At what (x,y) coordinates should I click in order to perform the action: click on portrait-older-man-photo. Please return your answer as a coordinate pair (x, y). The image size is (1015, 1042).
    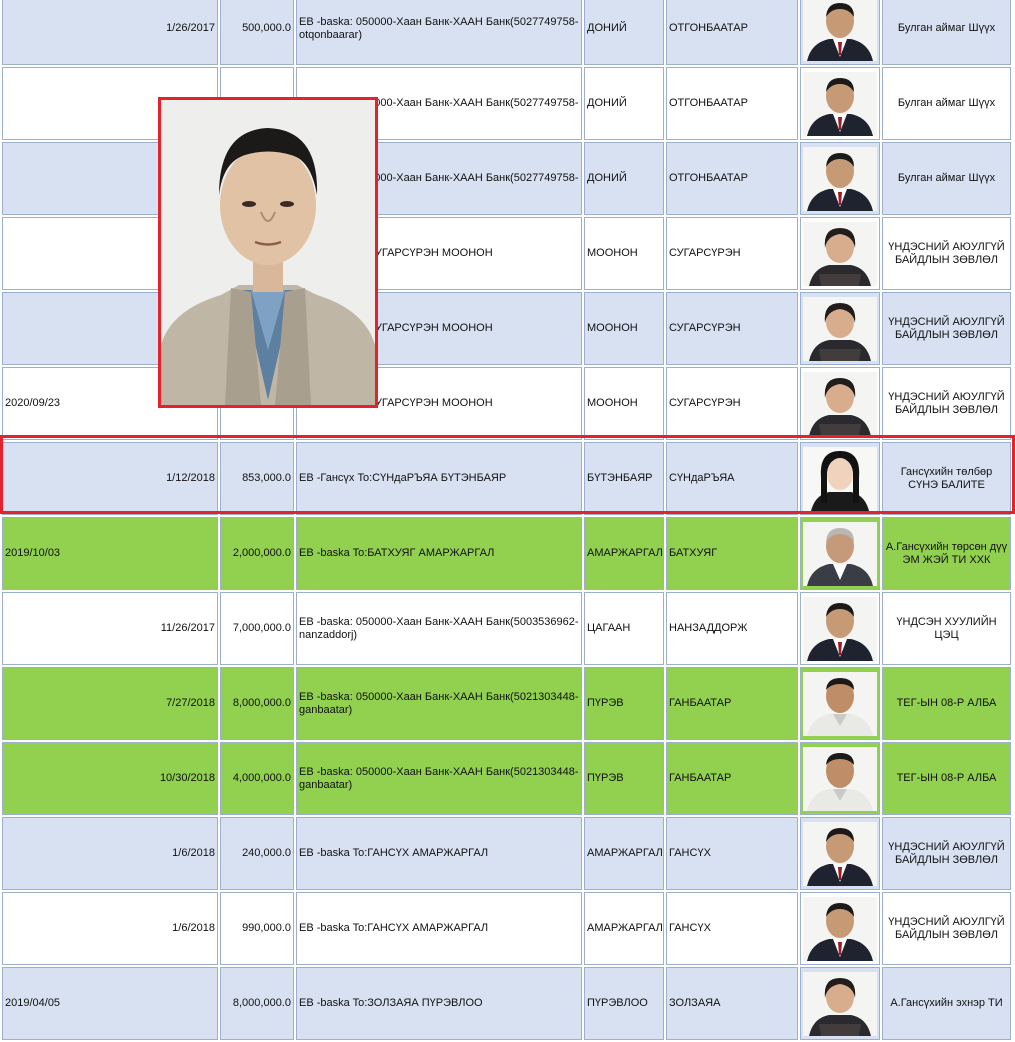
    Looking at the image, I should click on (840, 553).